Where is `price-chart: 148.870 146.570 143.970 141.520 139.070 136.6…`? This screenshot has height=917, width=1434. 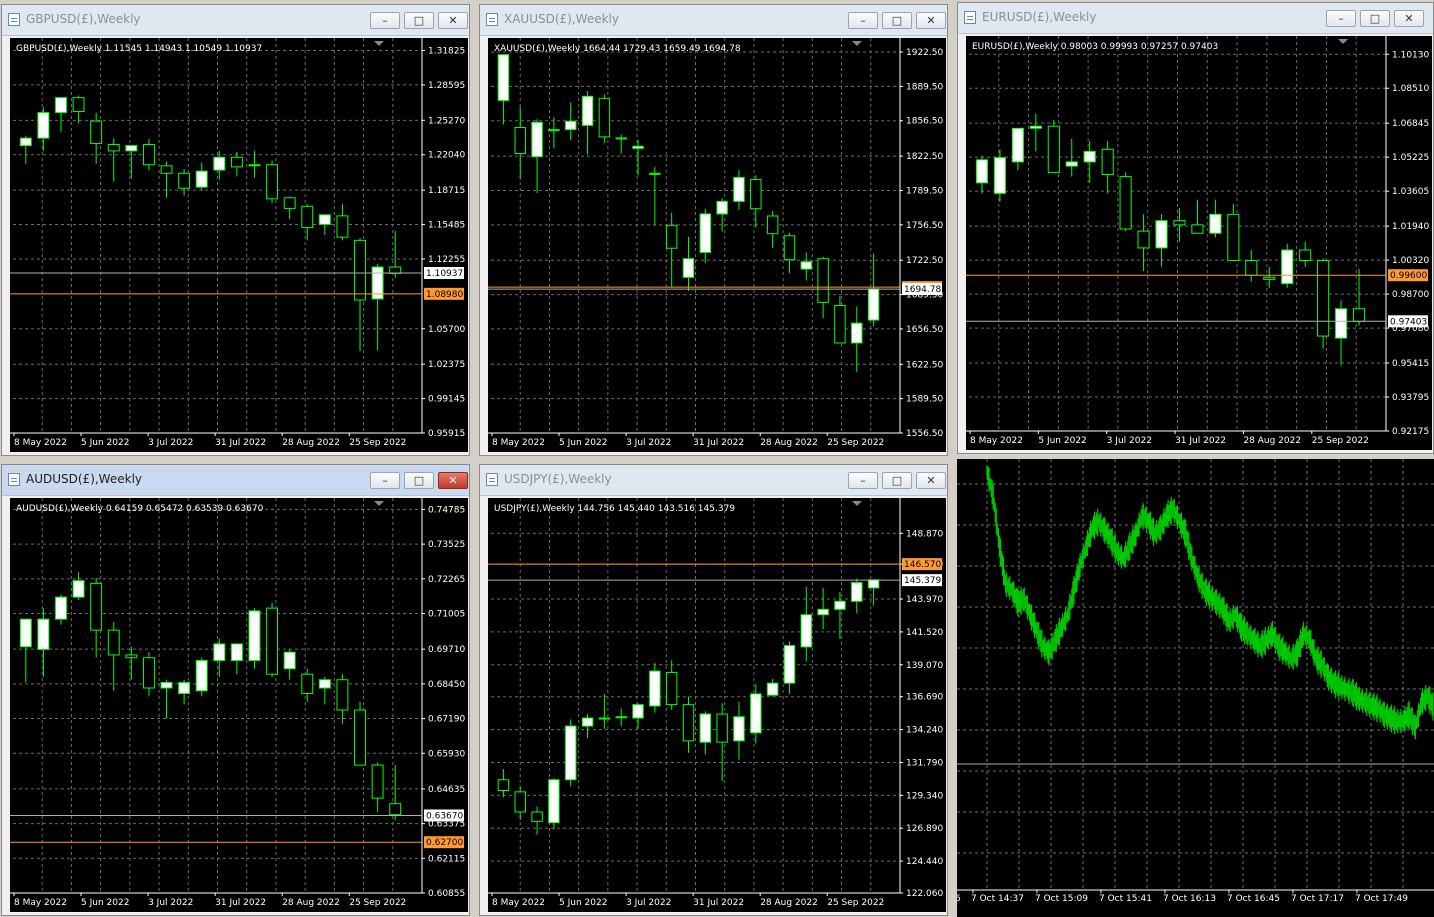
price-chart: 148.870 146.570 143.970 141.520 139.070 136.6… is located at coordinates (717, 705).